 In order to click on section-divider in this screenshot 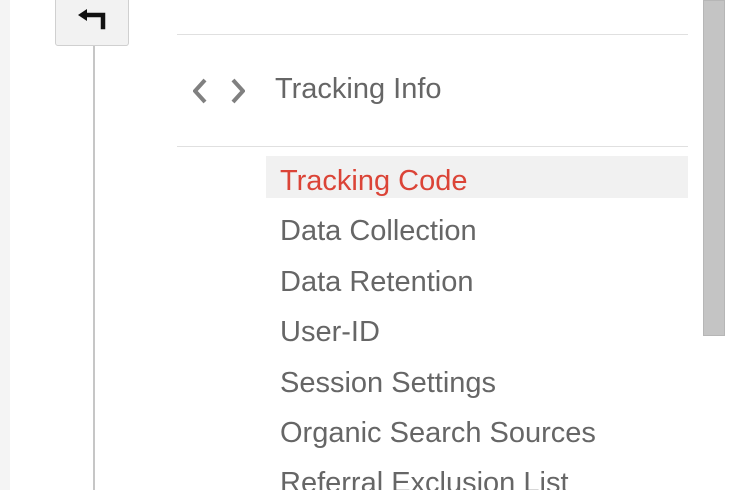, I will do `click(432, 146)`.